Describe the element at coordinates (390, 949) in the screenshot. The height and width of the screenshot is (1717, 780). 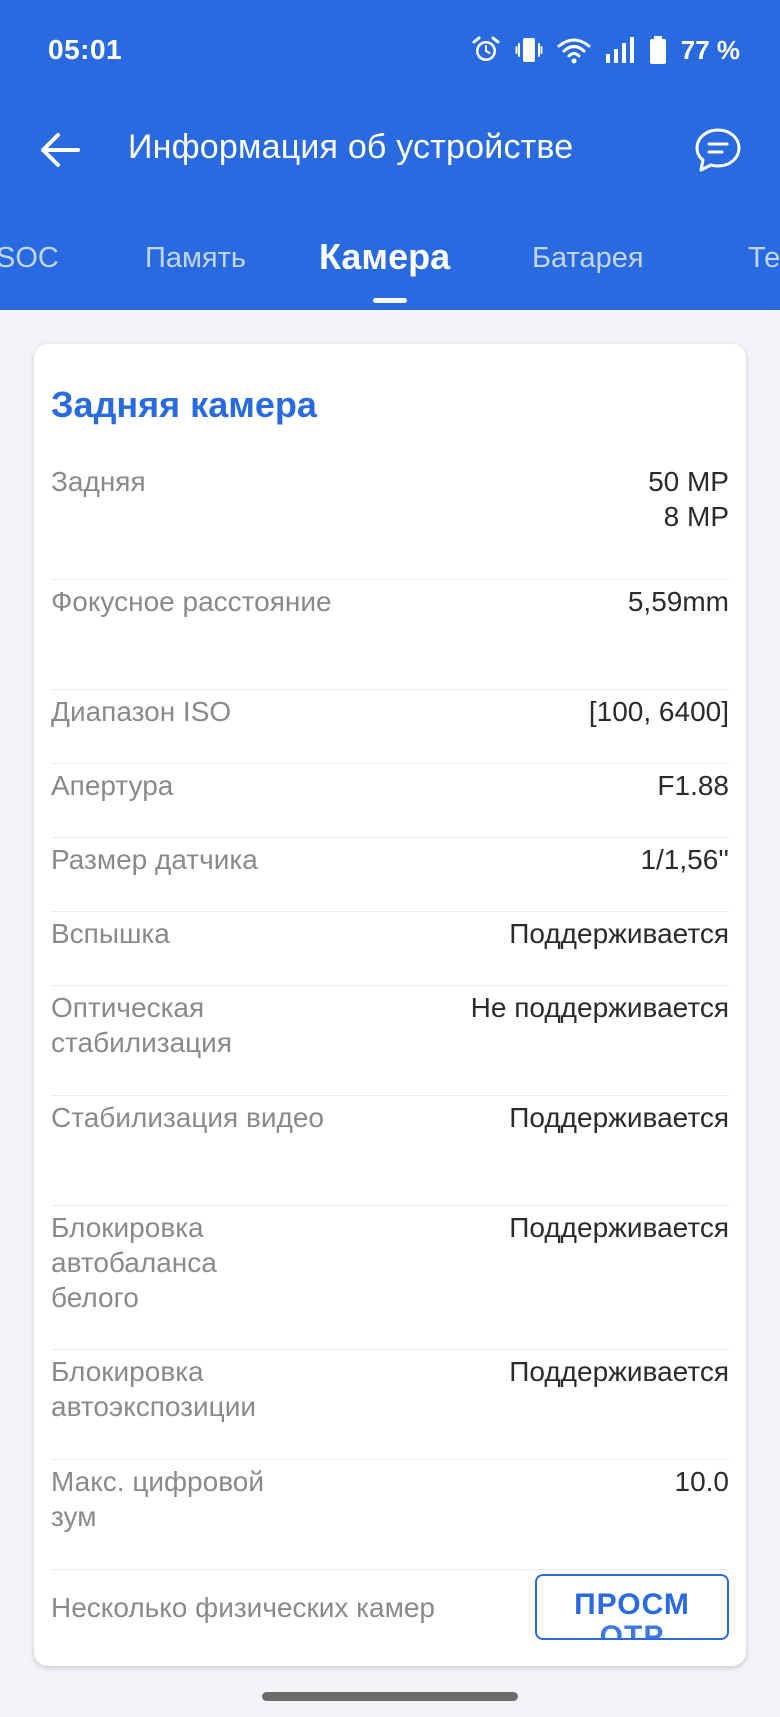
I see `spec-row-flash: Вспышка Поддерживается` at that location.